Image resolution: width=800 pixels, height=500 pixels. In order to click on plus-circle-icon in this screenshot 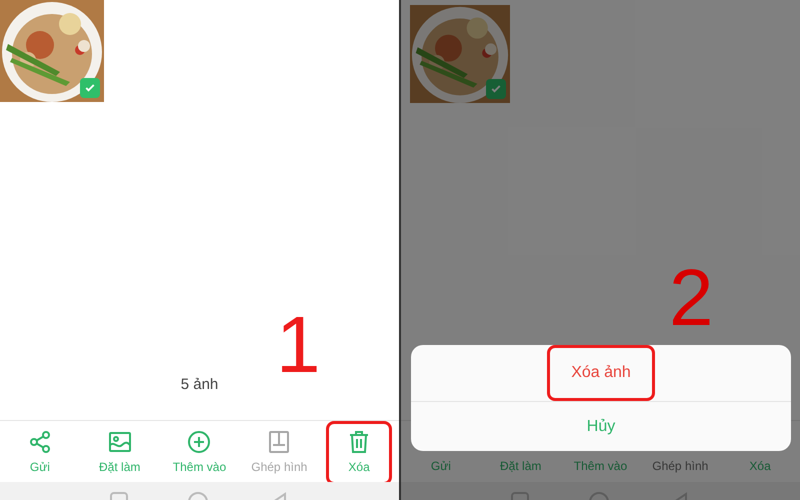, I will do `click(199, 442)`.